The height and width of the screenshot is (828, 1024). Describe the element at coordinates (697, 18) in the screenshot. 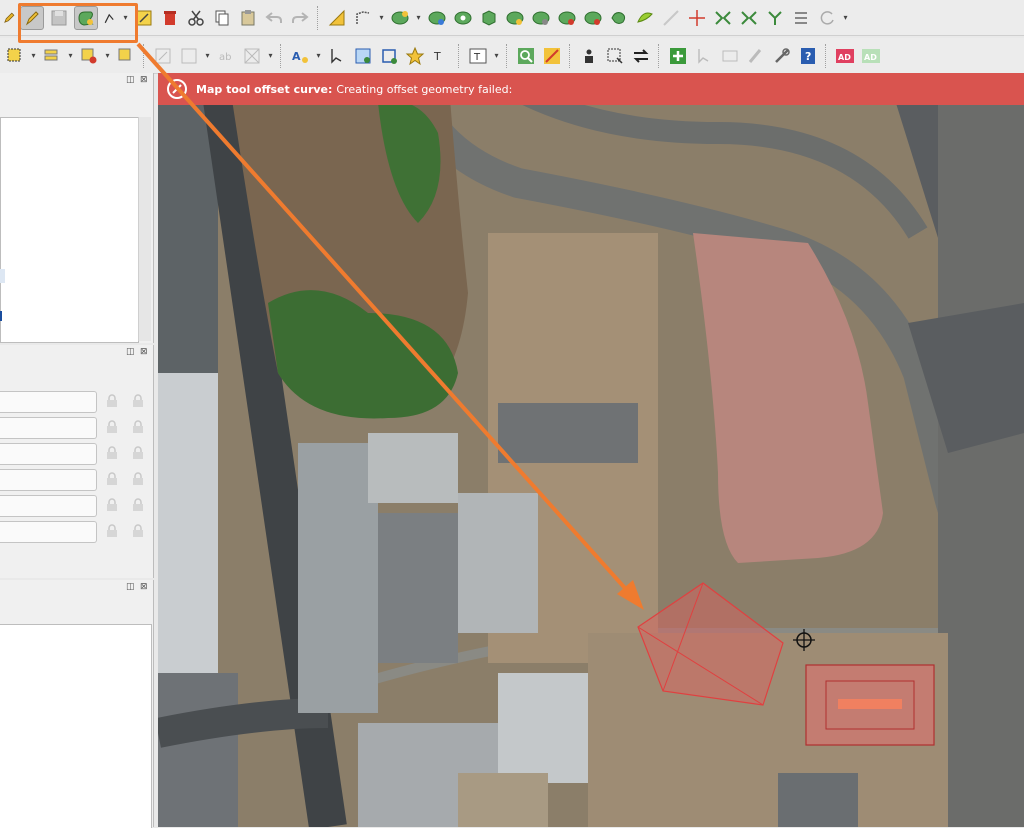

I see `snap-icon` at that location.